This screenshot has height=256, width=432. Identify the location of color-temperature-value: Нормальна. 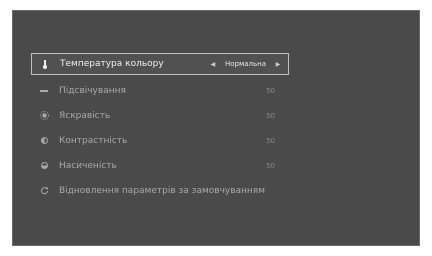
(245, 64).